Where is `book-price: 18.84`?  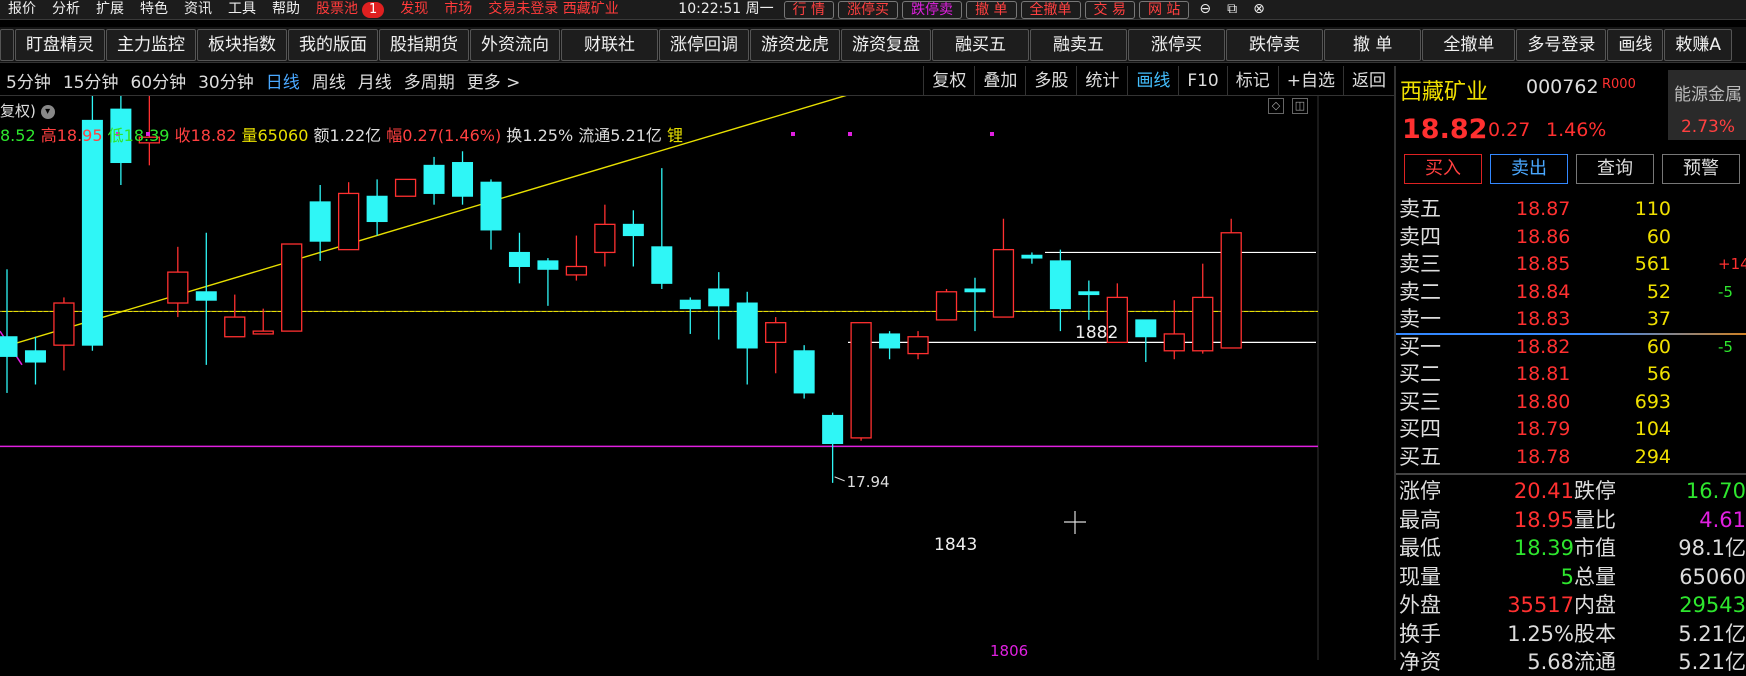 book-price: 18.84 is located at coordinates (1543, 291).